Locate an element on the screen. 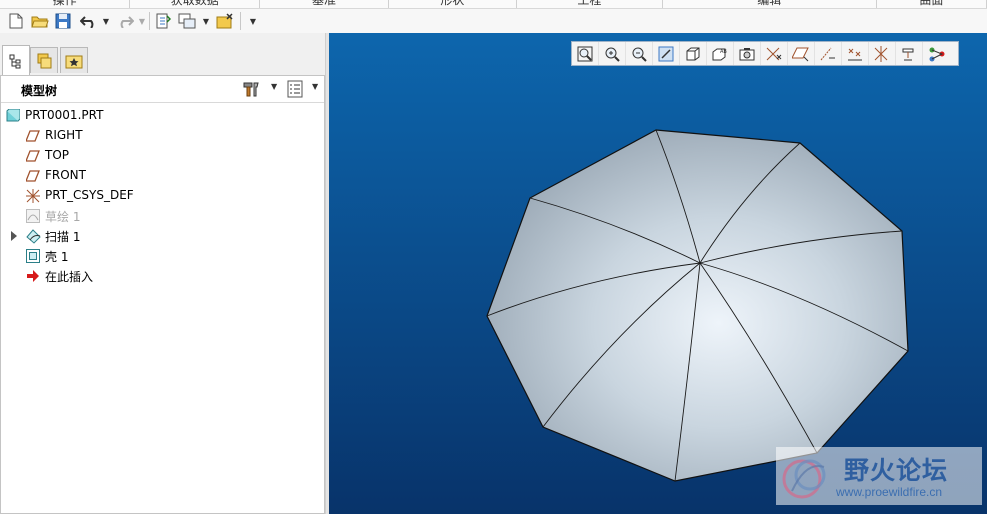 The image size is (987, 514). tree-item-csys: PRT_CSYS_DEF is located at coordinates (151, 196).